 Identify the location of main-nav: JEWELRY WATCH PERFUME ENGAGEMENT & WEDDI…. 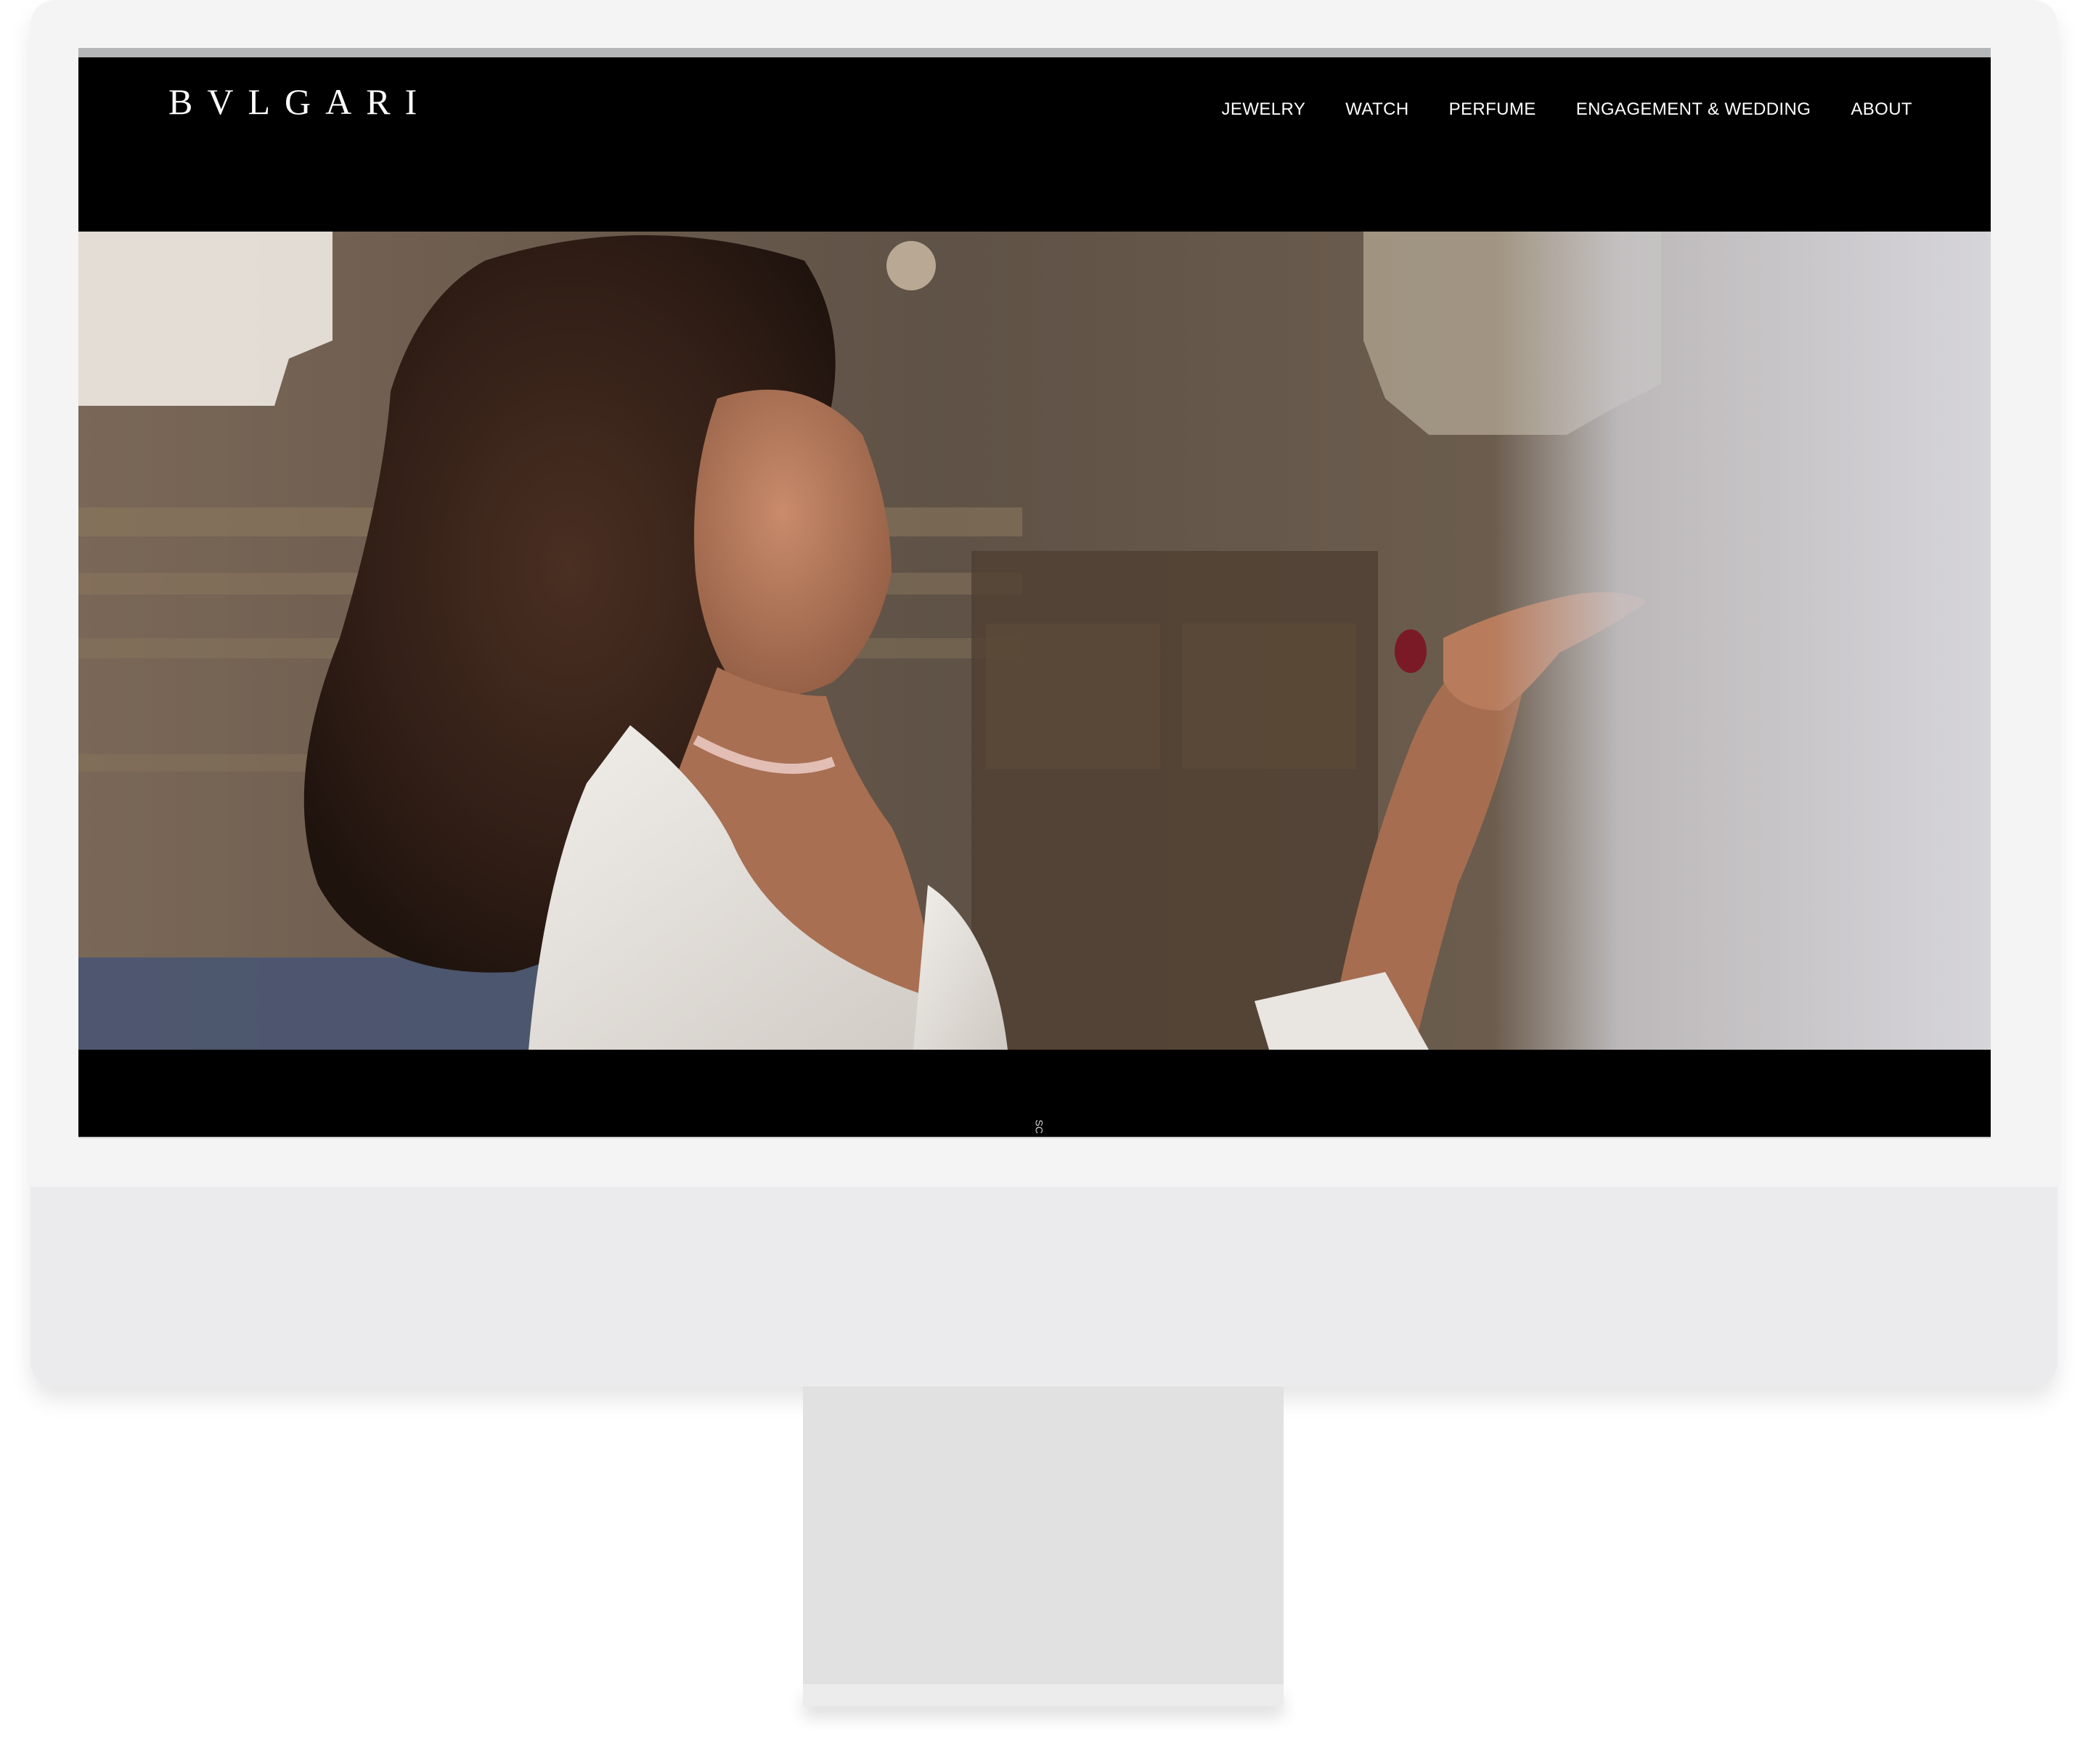
(1567, 110).